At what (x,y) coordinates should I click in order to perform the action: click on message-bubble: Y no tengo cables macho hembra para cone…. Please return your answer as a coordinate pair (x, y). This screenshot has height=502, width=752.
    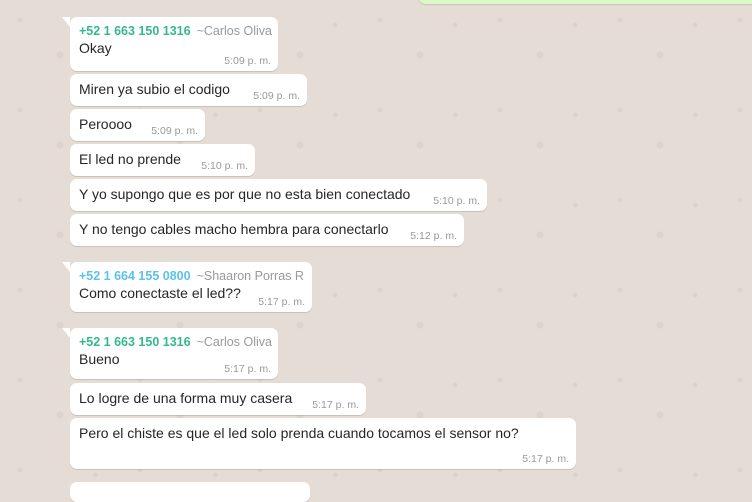
    Looking at the image, I should click on (267, 230).